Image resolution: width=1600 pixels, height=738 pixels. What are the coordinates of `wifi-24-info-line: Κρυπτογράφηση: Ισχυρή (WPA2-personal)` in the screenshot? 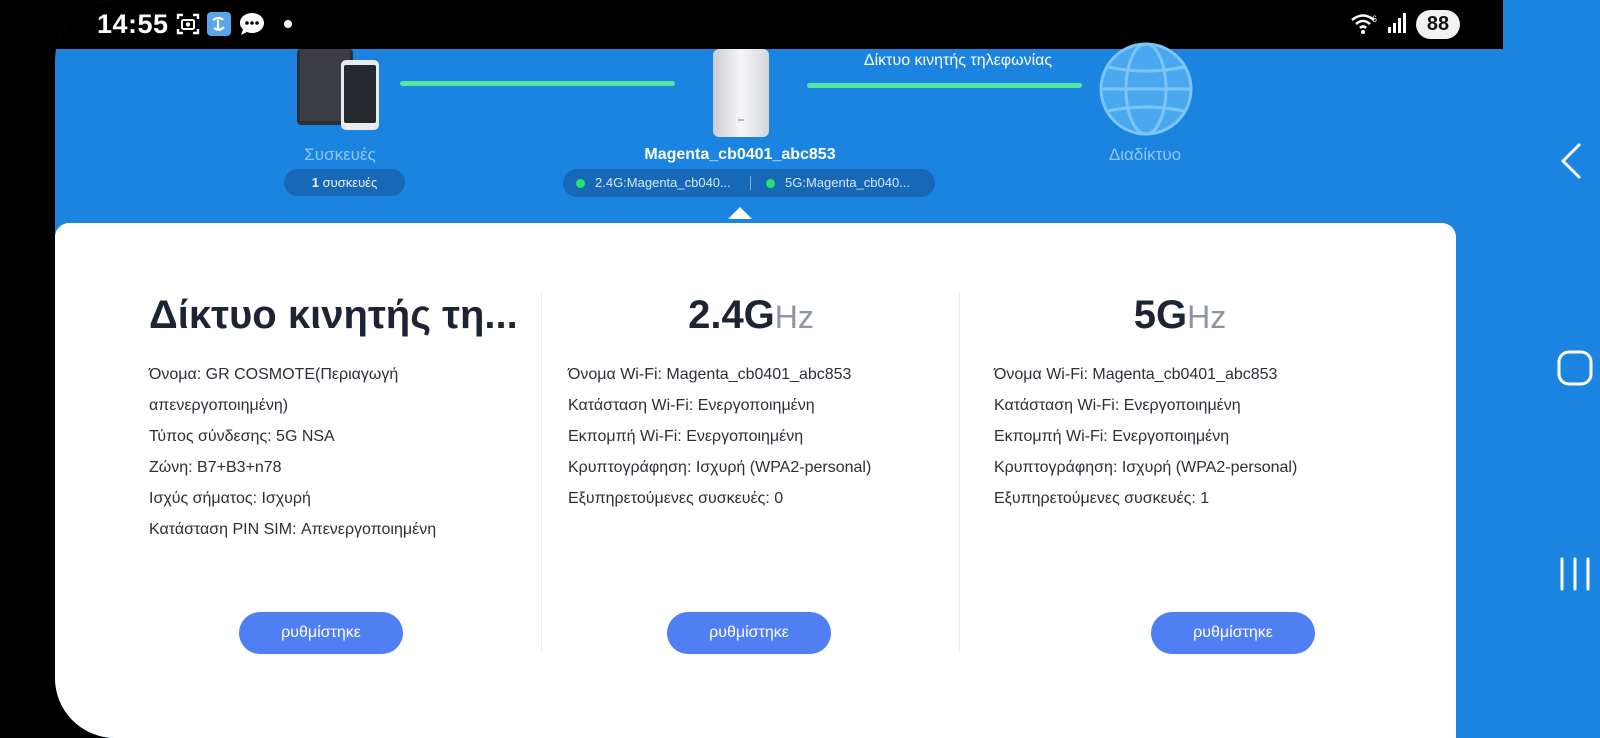 It's located at (720, 467).